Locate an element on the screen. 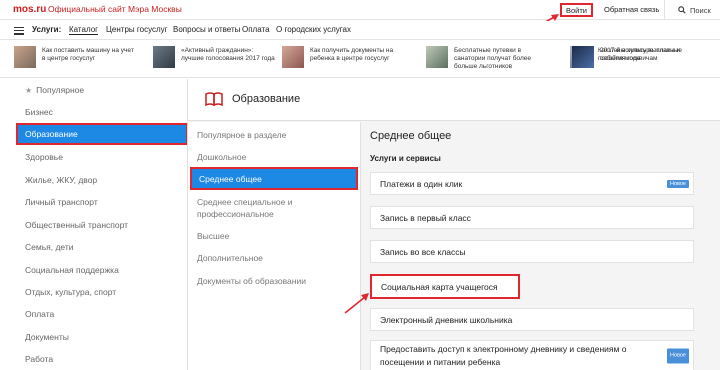 This screenshot has height=370, width=720. star-icon: ★ is located at coordinates (29, 90).